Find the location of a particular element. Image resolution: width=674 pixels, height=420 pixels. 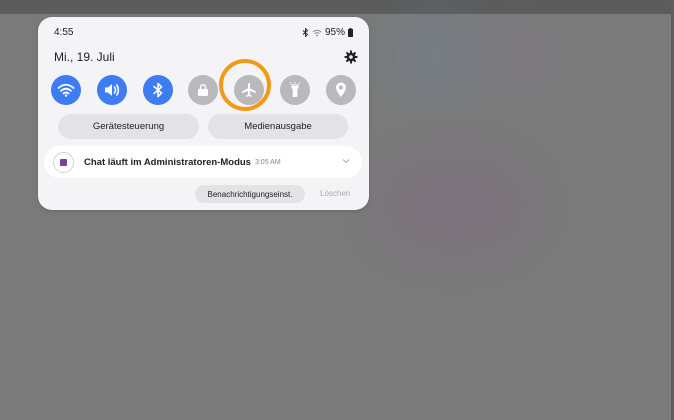

bluetooth-icon is located at coordinates (157, 90).